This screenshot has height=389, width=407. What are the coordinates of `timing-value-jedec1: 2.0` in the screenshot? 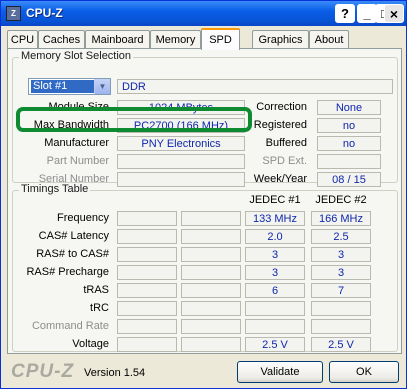 It's located at (275, 236).